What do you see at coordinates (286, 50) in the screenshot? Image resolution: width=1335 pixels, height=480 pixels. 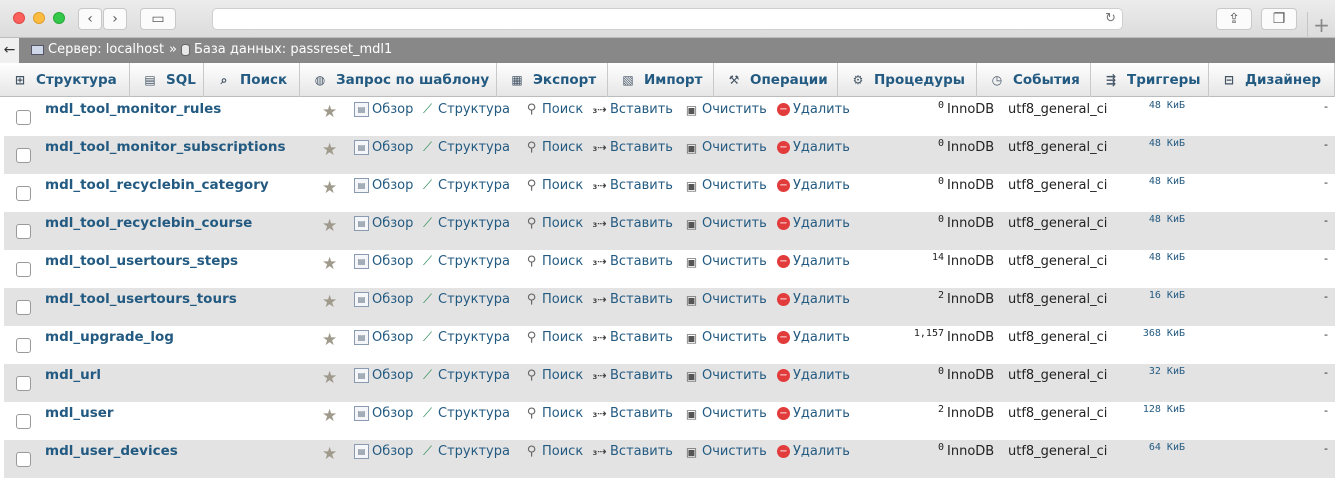 I see `breadcrumb-database: База данных: passreset_mdl1` at bounding box center [286, 50].